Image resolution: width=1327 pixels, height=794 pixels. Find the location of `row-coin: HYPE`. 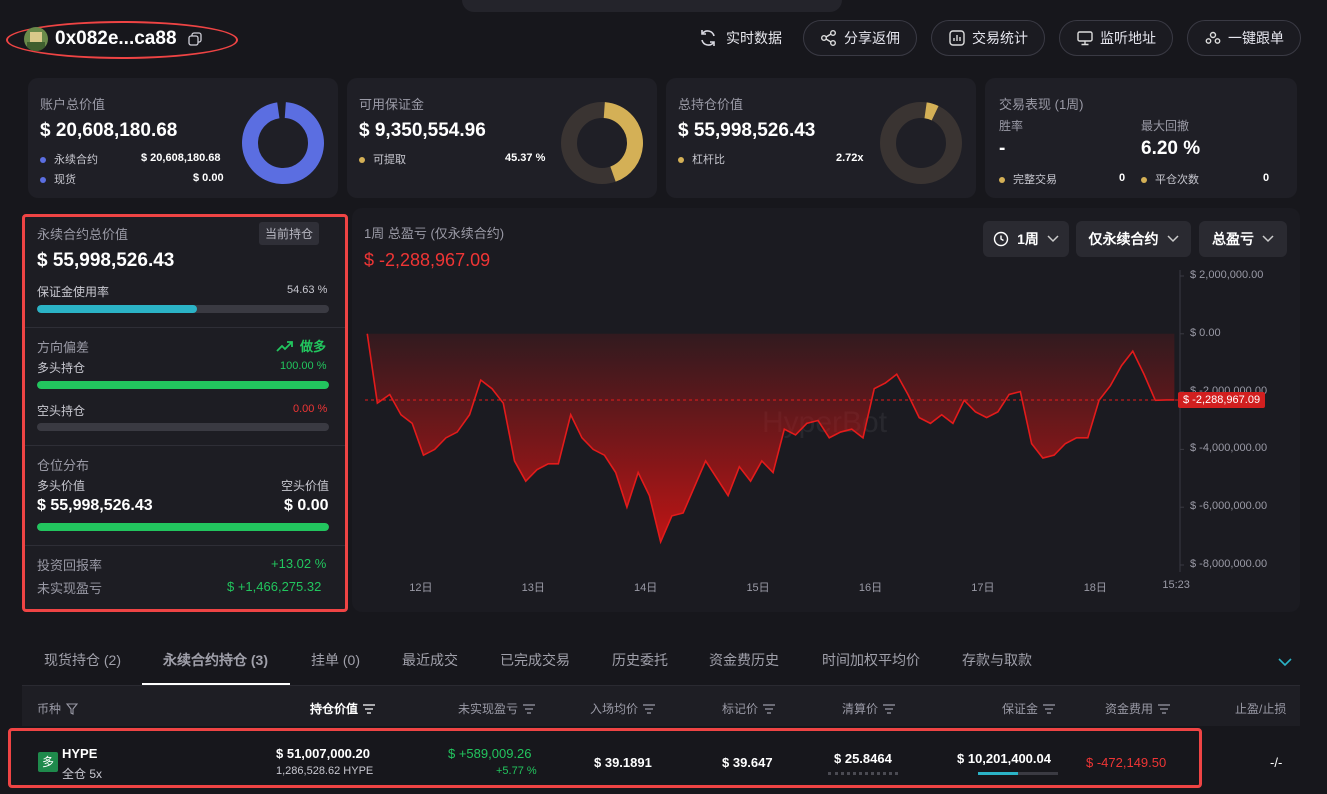

row-coin: HYPE is located at coordinates (79, 753).